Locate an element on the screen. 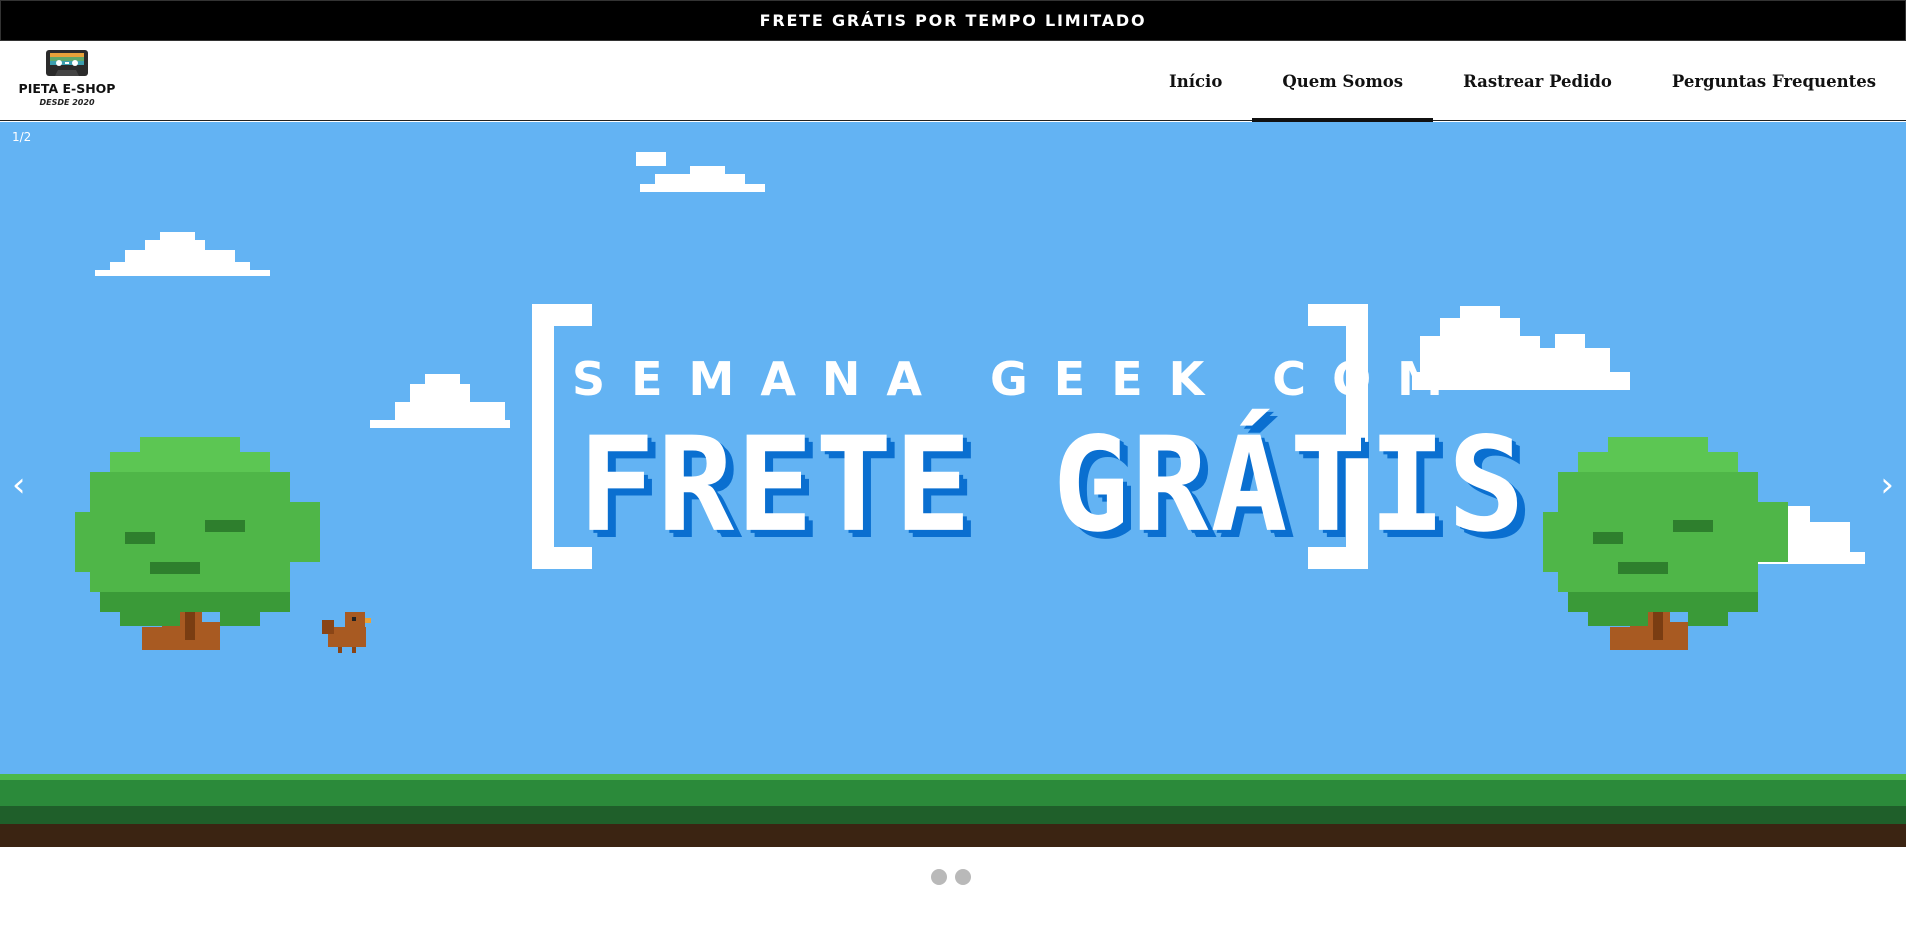 Image resolution: width=1906 pixels, height=947 pixels. promo-bar: FRETE GRÁTIS POR TEMPO LIMITADO is located at coordinates (953, 20).